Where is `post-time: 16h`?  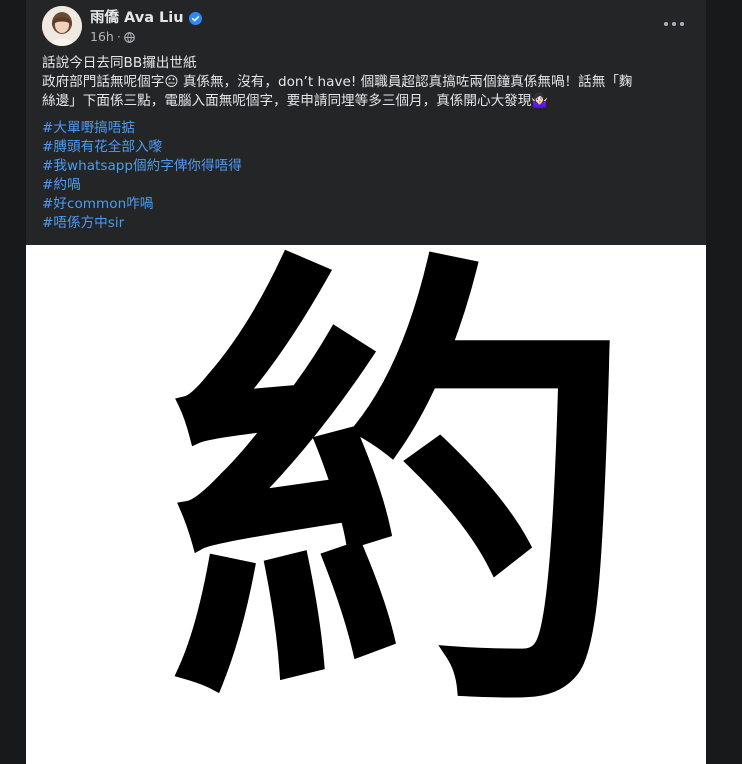 post-time: 16h is located at coordinates (102, 36).